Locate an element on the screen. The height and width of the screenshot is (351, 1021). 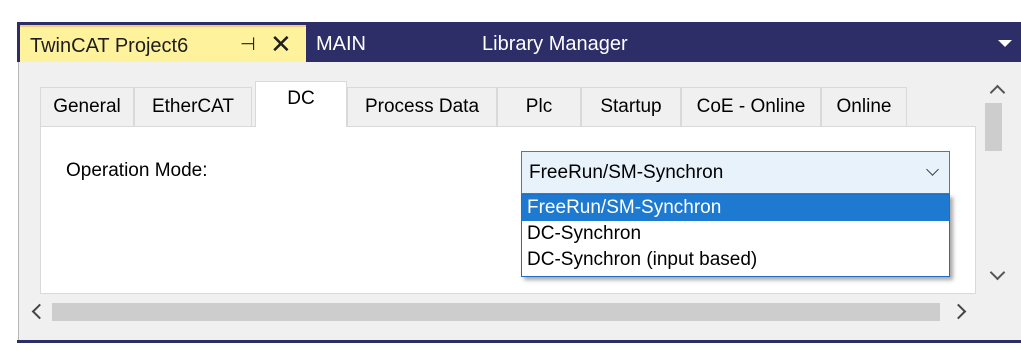
tab-dc: DC is located at coordinates (301, 104).